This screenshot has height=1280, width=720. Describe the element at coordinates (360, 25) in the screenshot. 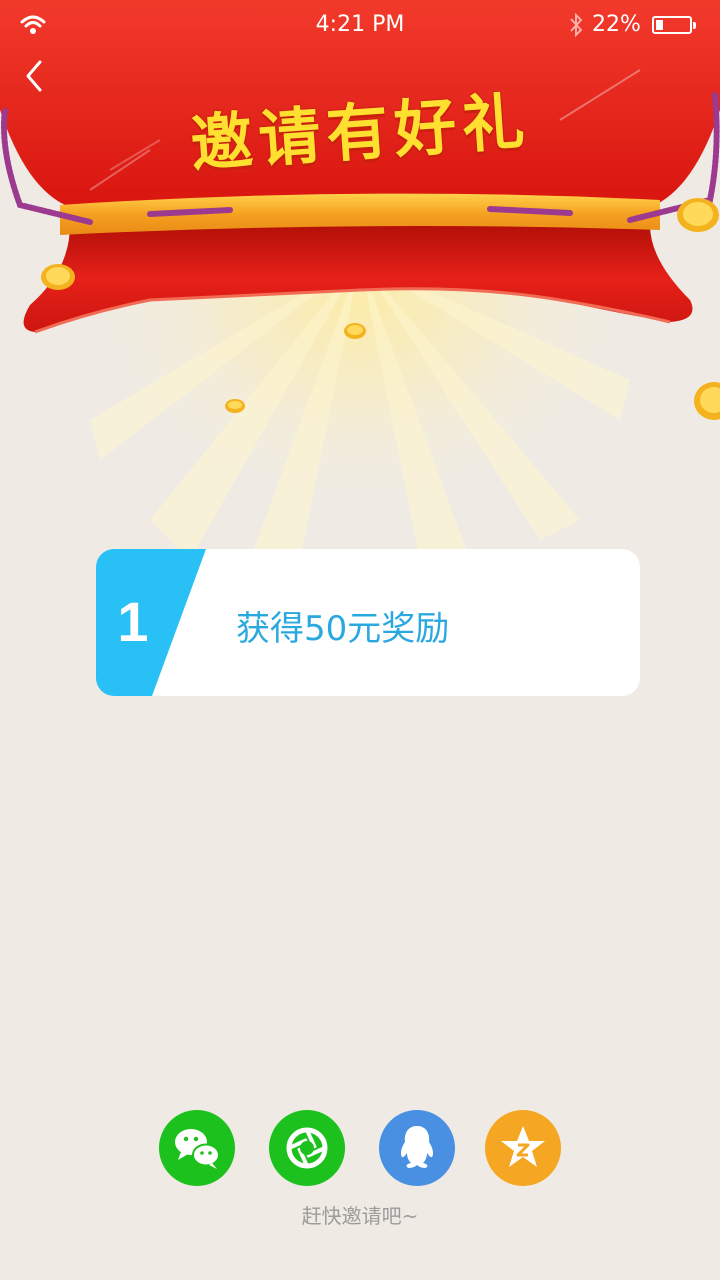

I see `status-bar: 4:21 PM 22%` at that location.